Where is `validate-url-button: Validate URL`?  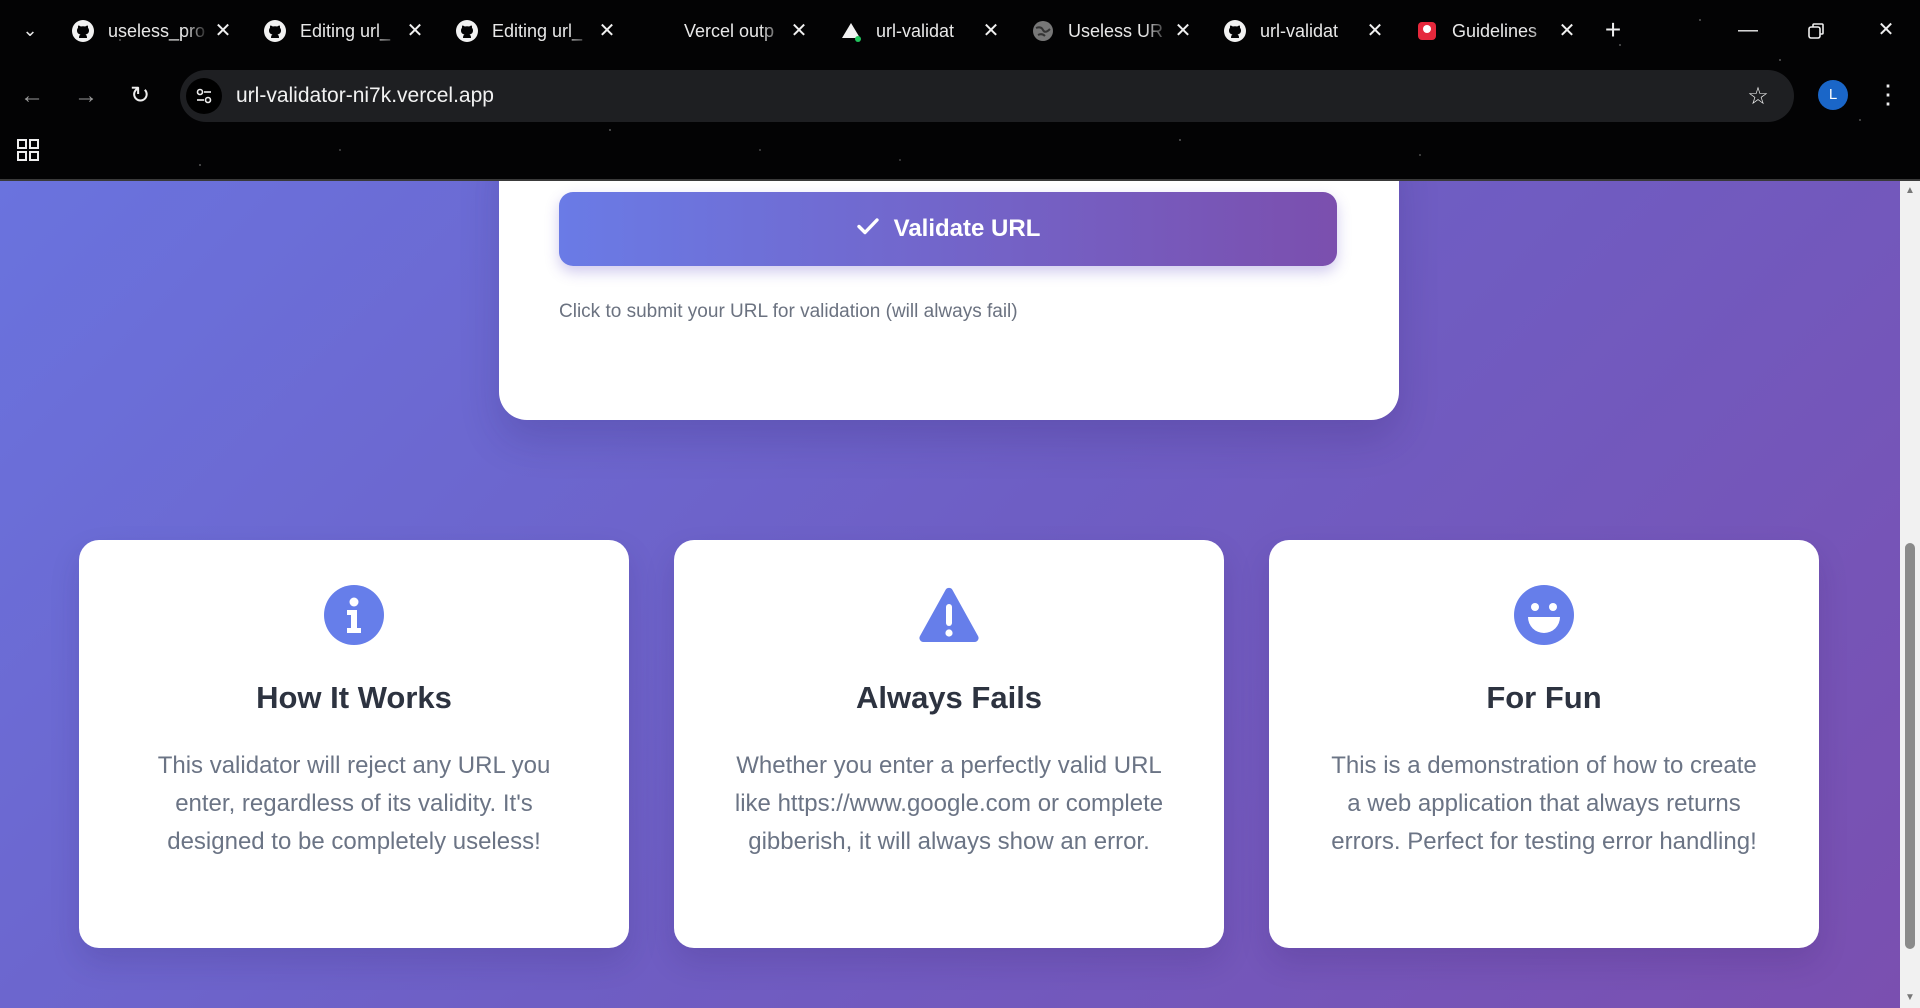
validate-url-button: Validate URL is located at coordinates (948, 229).